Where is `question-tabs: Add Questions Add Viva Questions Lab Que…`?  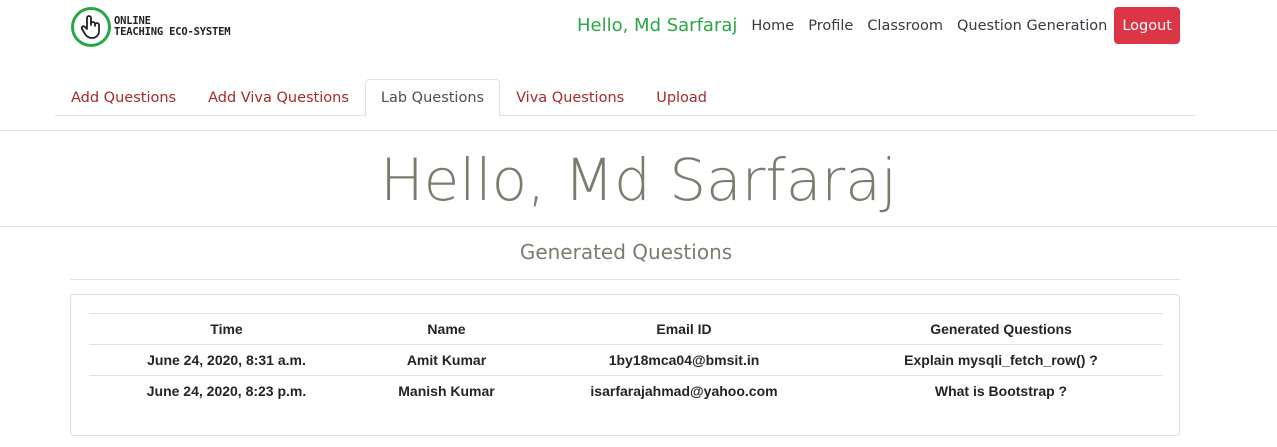
question-tabs: Add Questions Add Viva Questions Lab Que… is located at coordinates (625, 98).